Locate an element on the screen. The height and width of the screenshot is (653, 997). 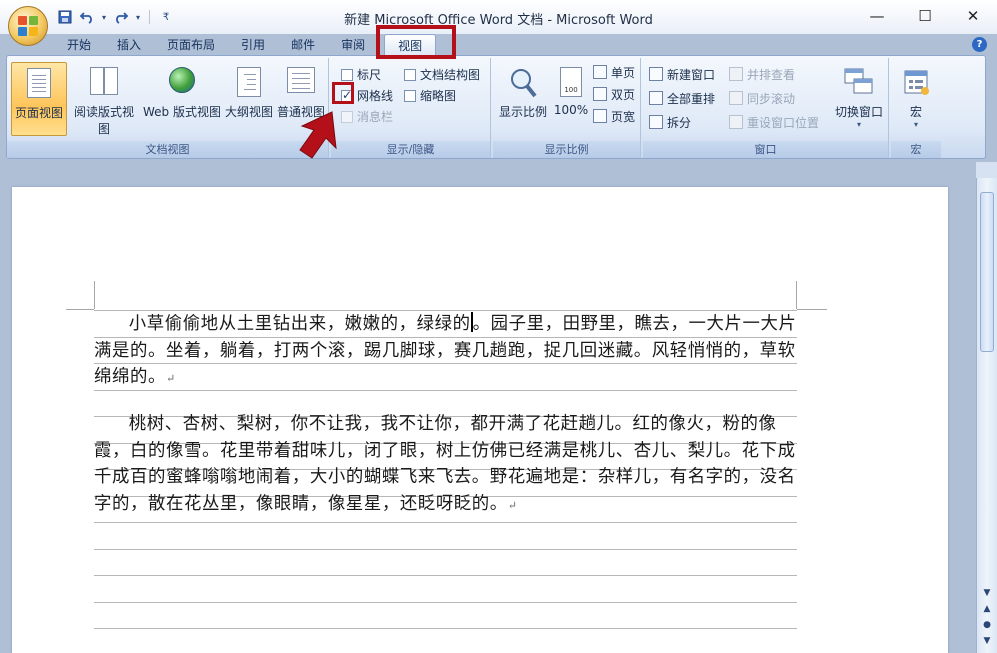
draft-label: 普通视图 is located at coordinates (300, 112).